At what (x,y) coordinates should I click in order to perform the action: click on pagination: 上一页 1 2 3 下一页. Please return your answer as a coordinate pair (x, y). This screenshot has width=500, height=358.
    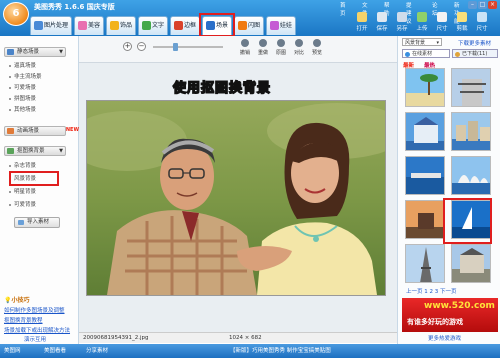
    Looking at the image, I should click on (431, 291).